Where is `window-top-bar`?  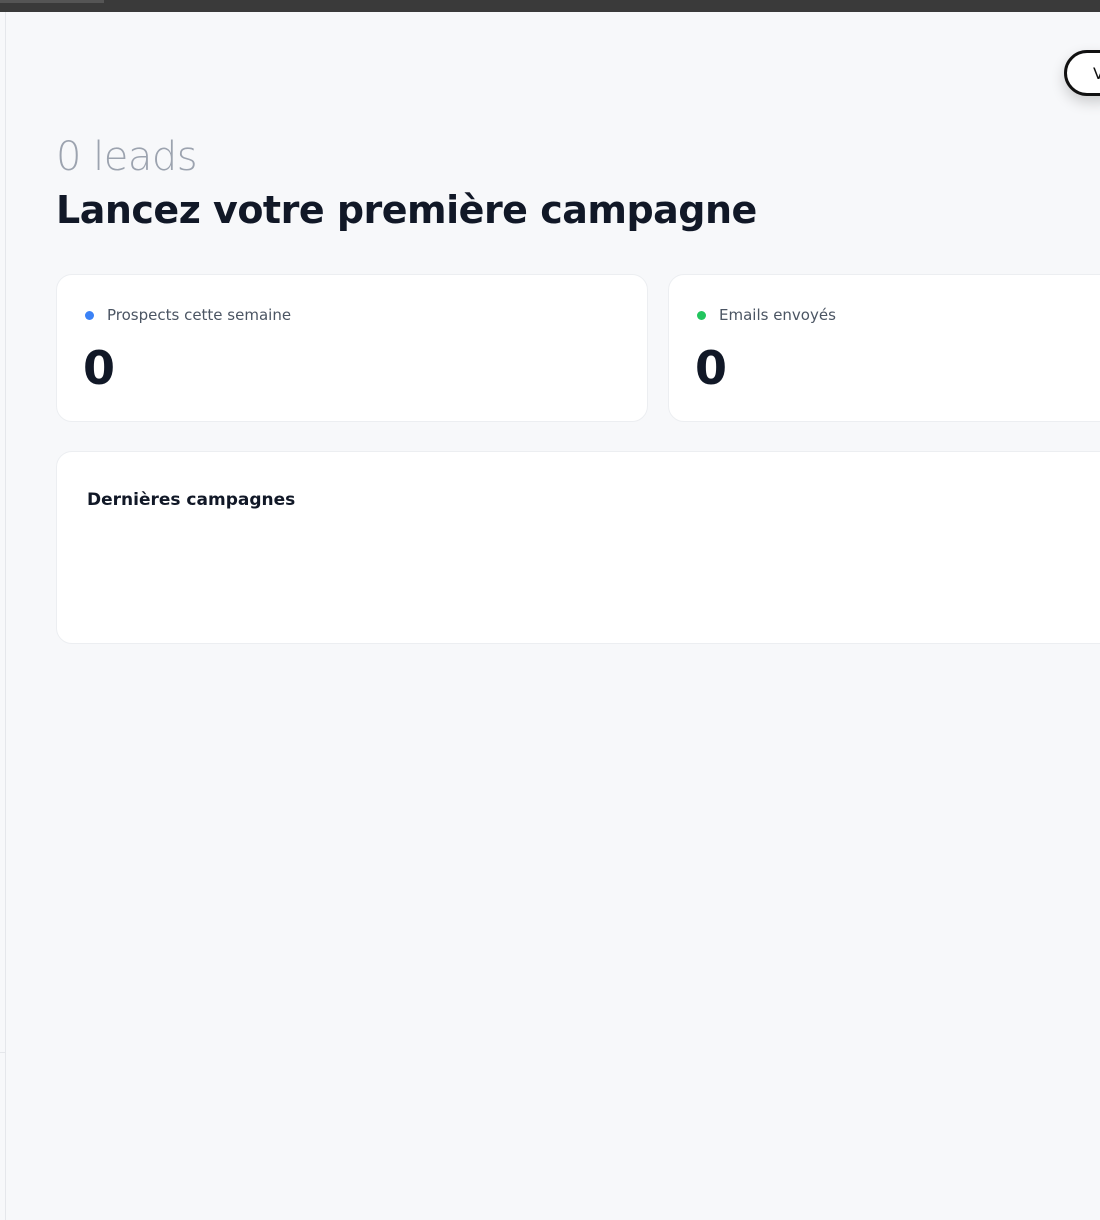
window-top-bar is located at coordinates (550, 6).